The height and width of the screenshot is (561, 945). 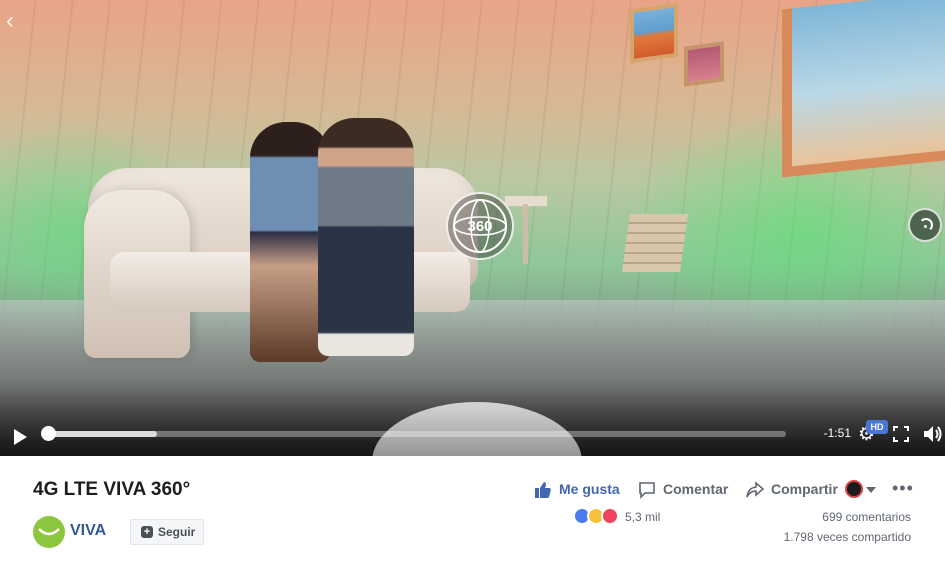 What do you see at coordinates (755, 489) in the screenshot?
I see `share-icon` at bounding box center [755, 489].